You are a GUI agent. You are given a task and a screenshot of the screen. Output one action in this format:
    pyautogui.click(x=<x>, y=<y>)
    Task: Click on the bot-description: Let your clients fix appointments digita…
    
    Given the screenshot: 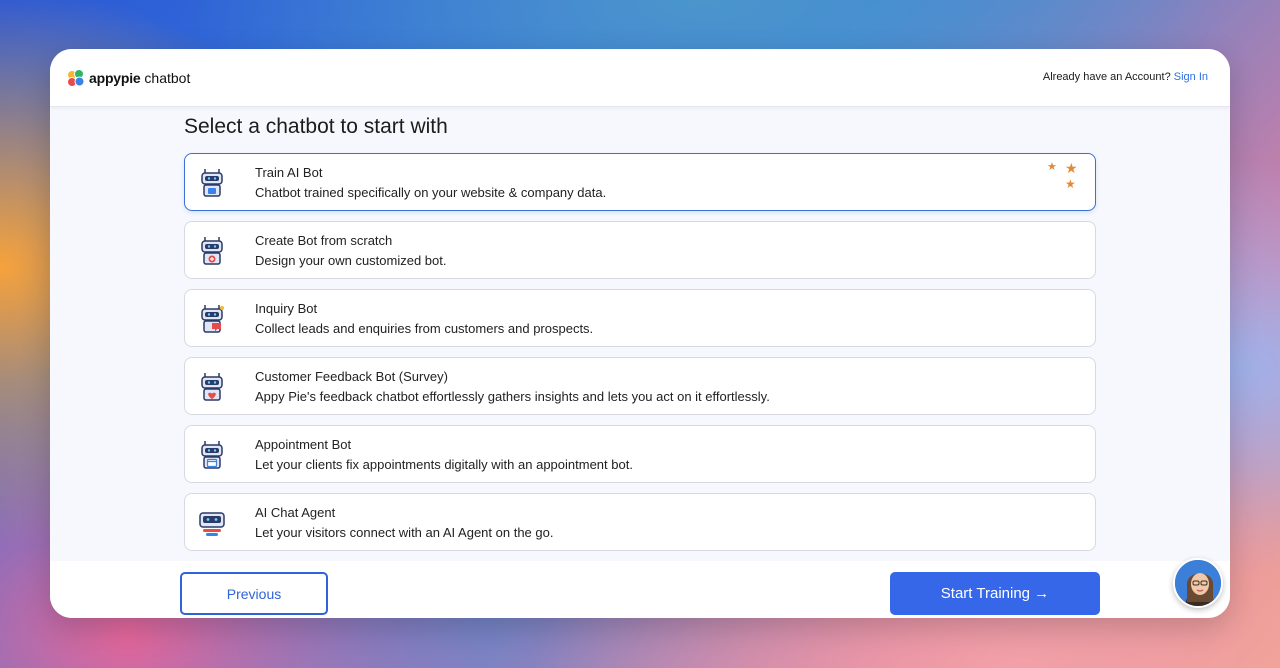 What is the action you would take?
    pyautogui.click(x=444, y=464)
    